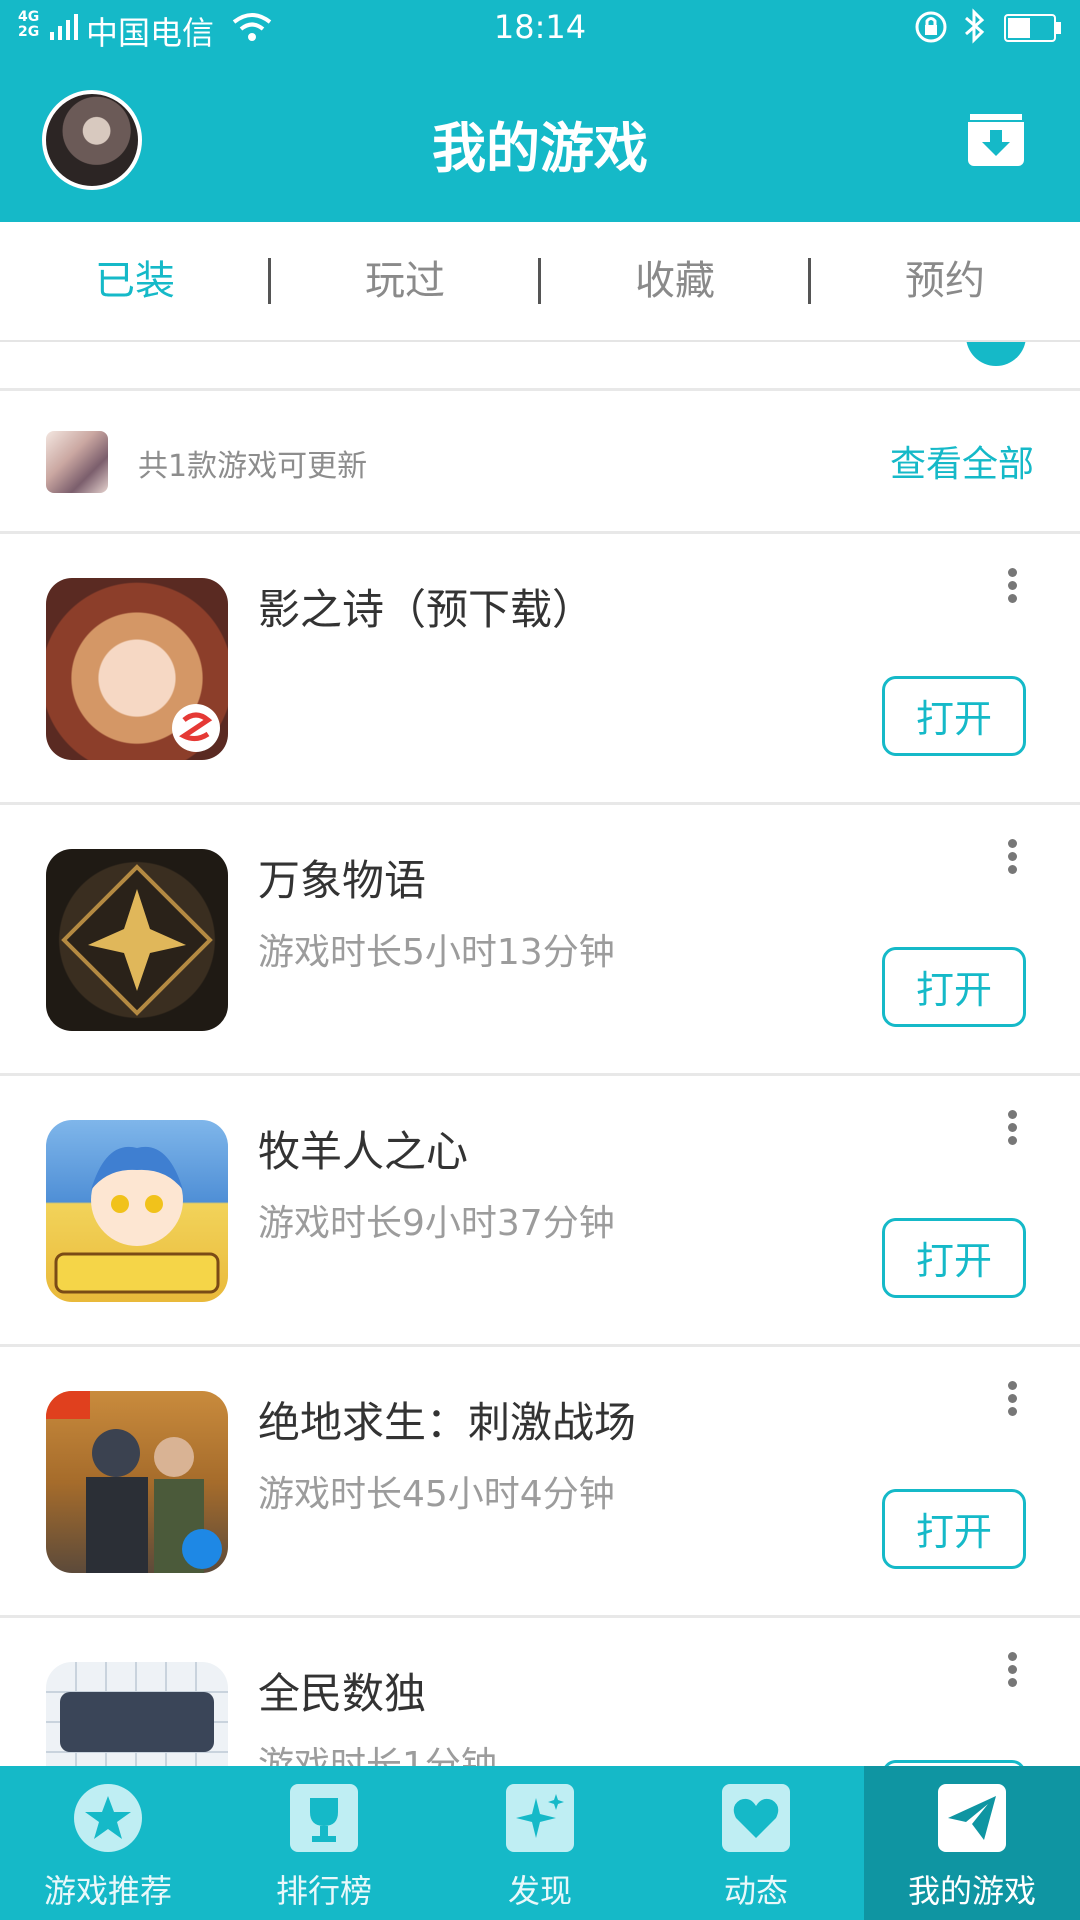 The image size is (1080, 1920). Describe the element at coordinates (755, 1891) in the screenshot. I see `nav-label: 动态` at that location.